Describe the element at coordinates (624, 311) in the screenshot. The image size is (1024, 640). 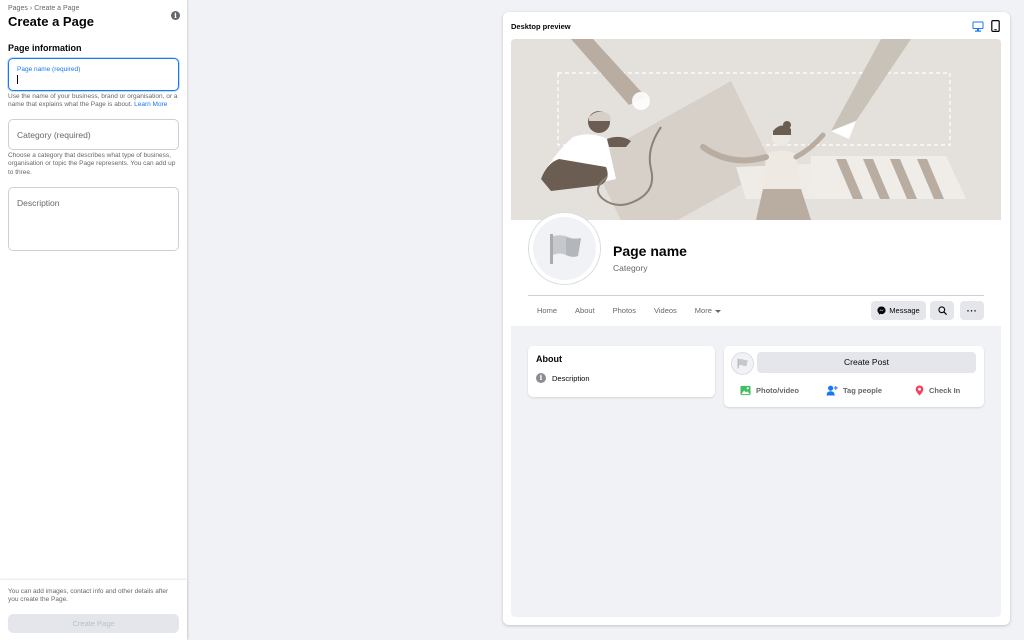
I see `tab-photos: Photos` at that location.